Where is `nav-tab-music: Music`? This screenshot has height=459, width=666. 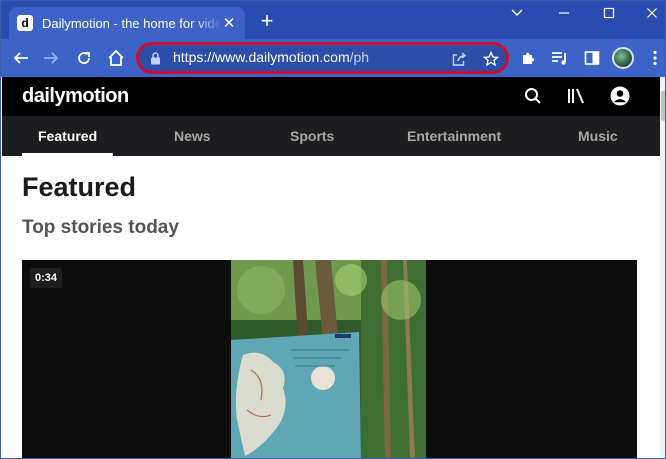
nav-tab-music: Music is located at coordinates (598, 136).